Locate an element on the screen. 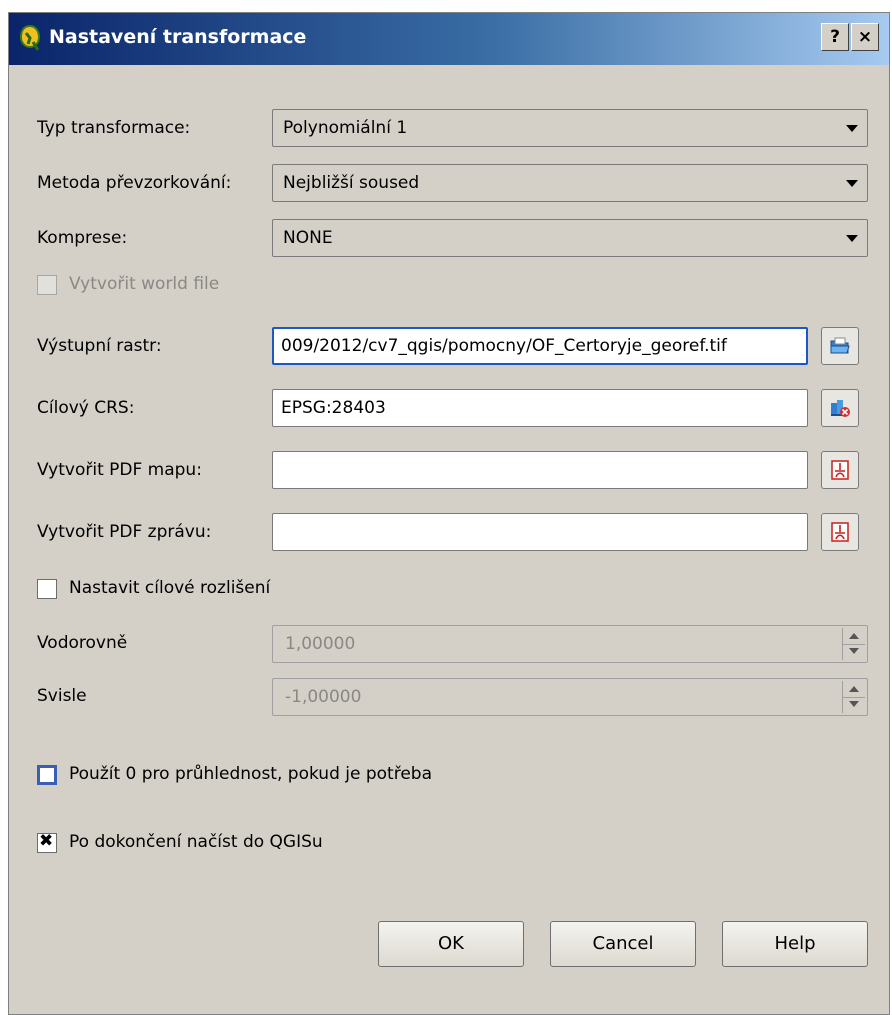 The width and height of the screenshot is (892, 1015). target-crs-value: EPSG:28403 is located at coordinates (333, 408).